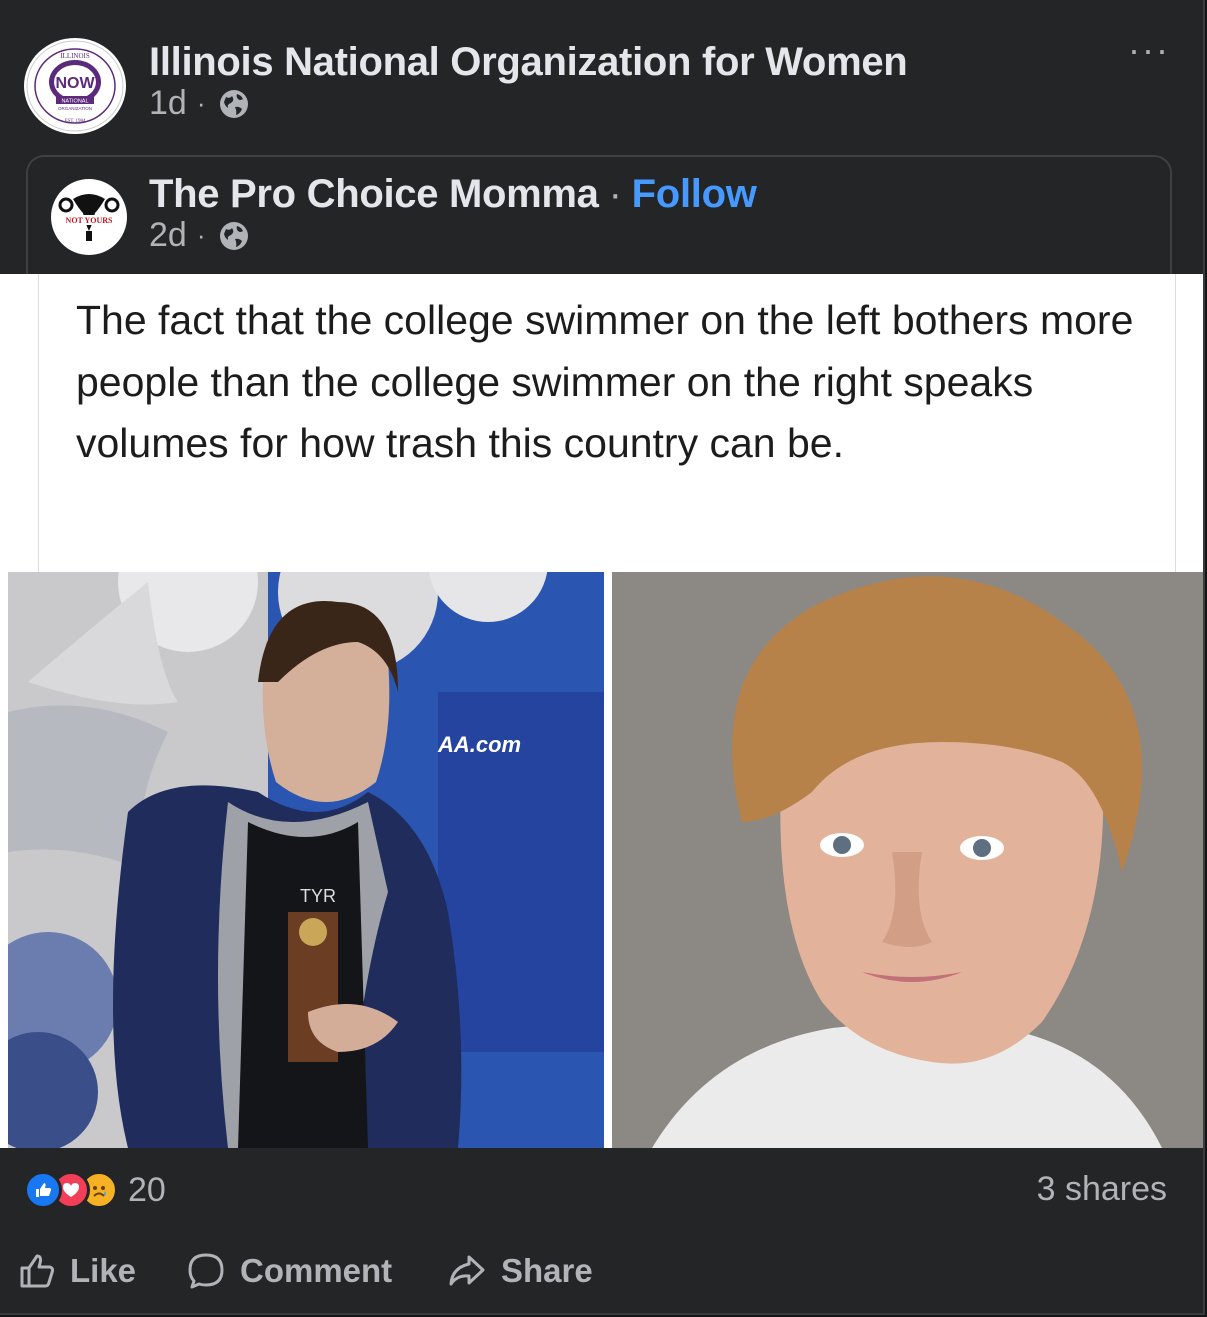  I want to click on shared-page-avatar: NOT YOURS, so click(89, 217).